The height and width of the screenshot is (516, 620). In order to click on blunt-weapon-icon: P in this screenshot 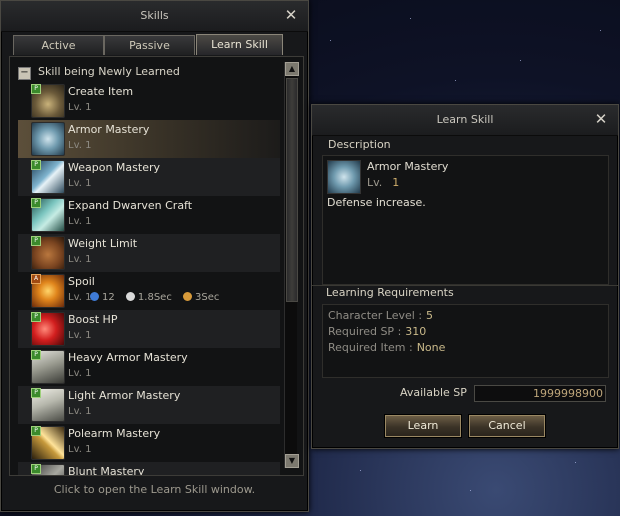, I will do `click(48, 469)`.